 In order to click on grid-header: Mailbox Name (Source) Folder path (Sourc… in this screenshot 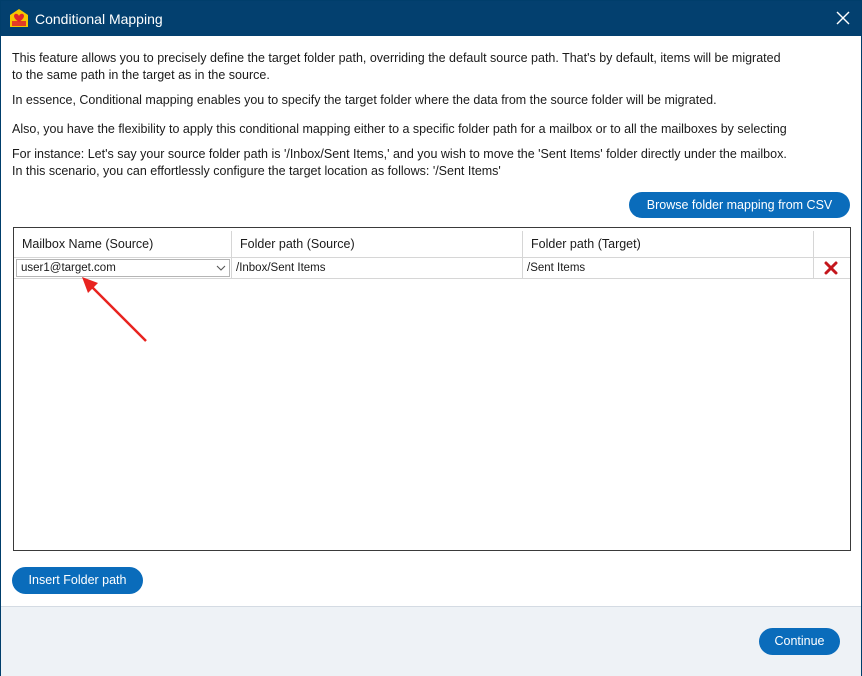, I will do `click(432, 244)`.